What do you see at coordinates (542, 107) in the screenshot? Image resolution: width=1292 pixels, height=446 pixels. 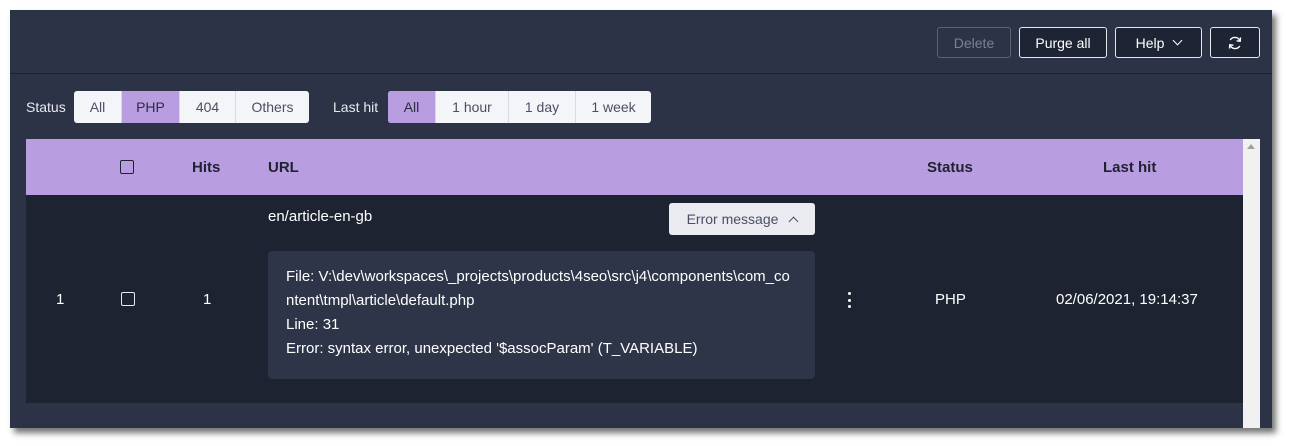 I see `lasthit-filter-1-day: 1 day` at bounding box center [542, 107].